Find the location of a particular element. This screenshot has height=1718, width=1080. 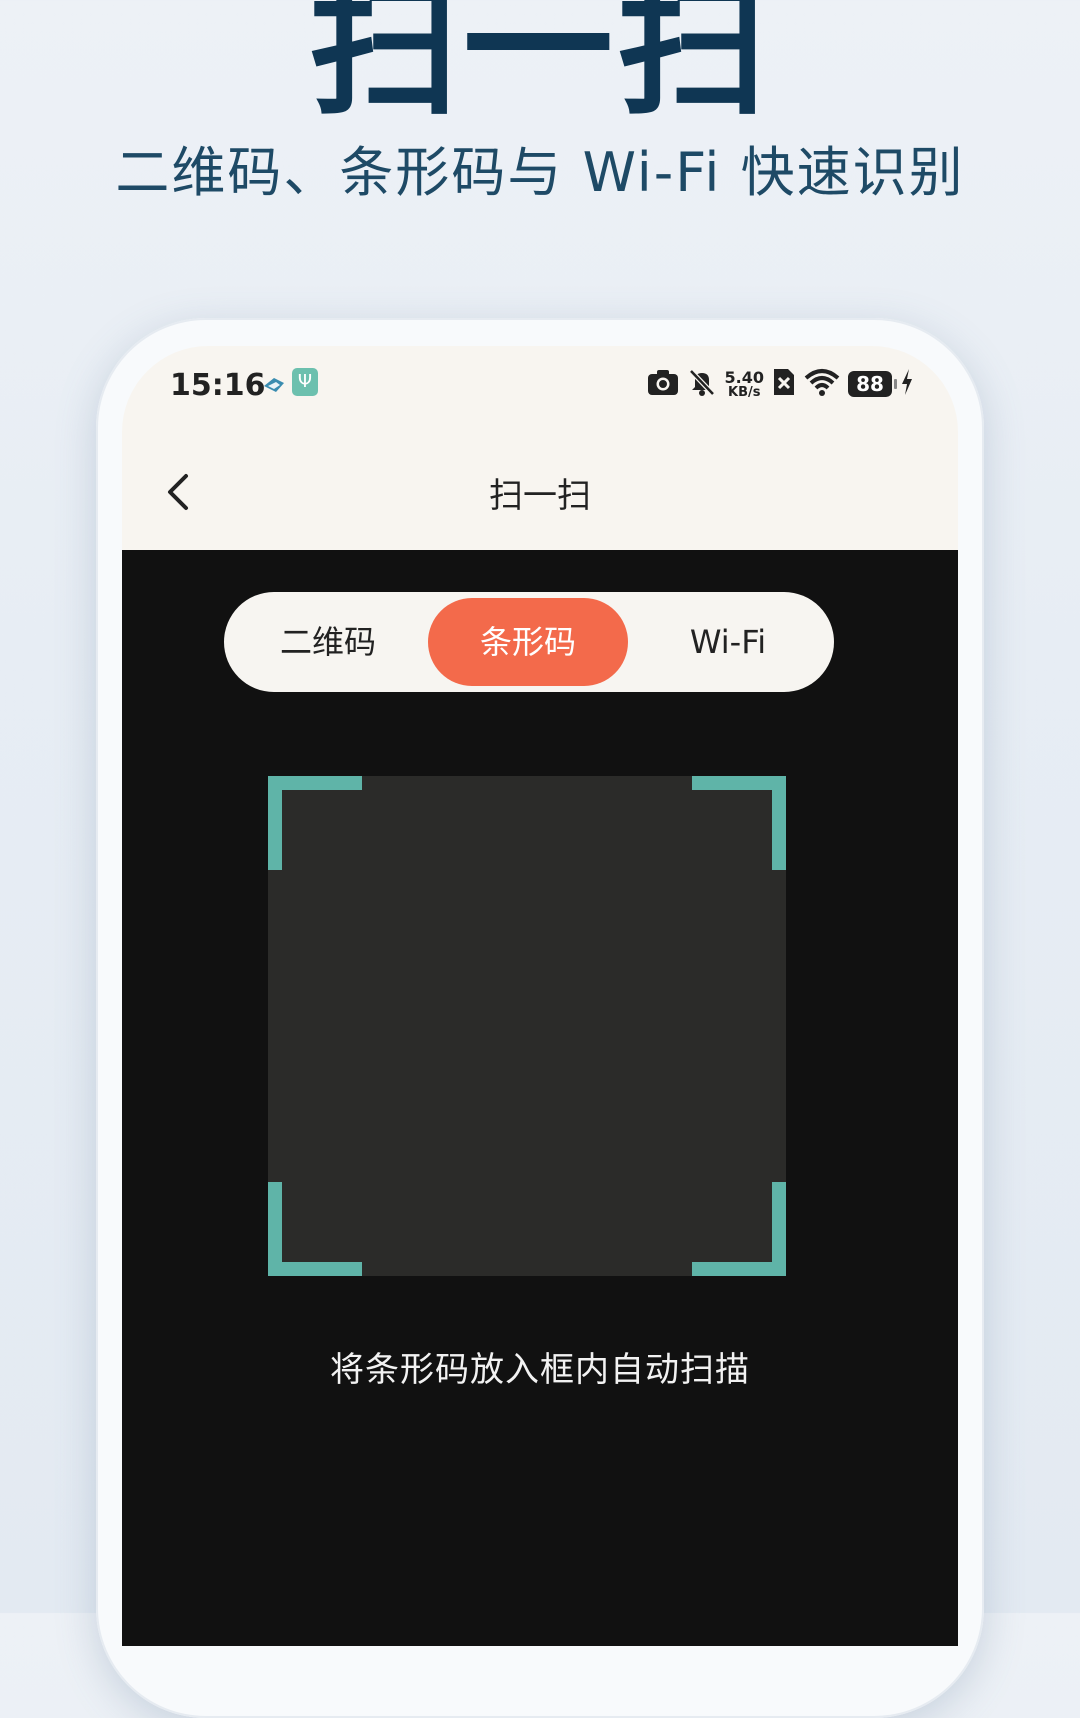

scan-frame is located at coordinates (527, 1026).